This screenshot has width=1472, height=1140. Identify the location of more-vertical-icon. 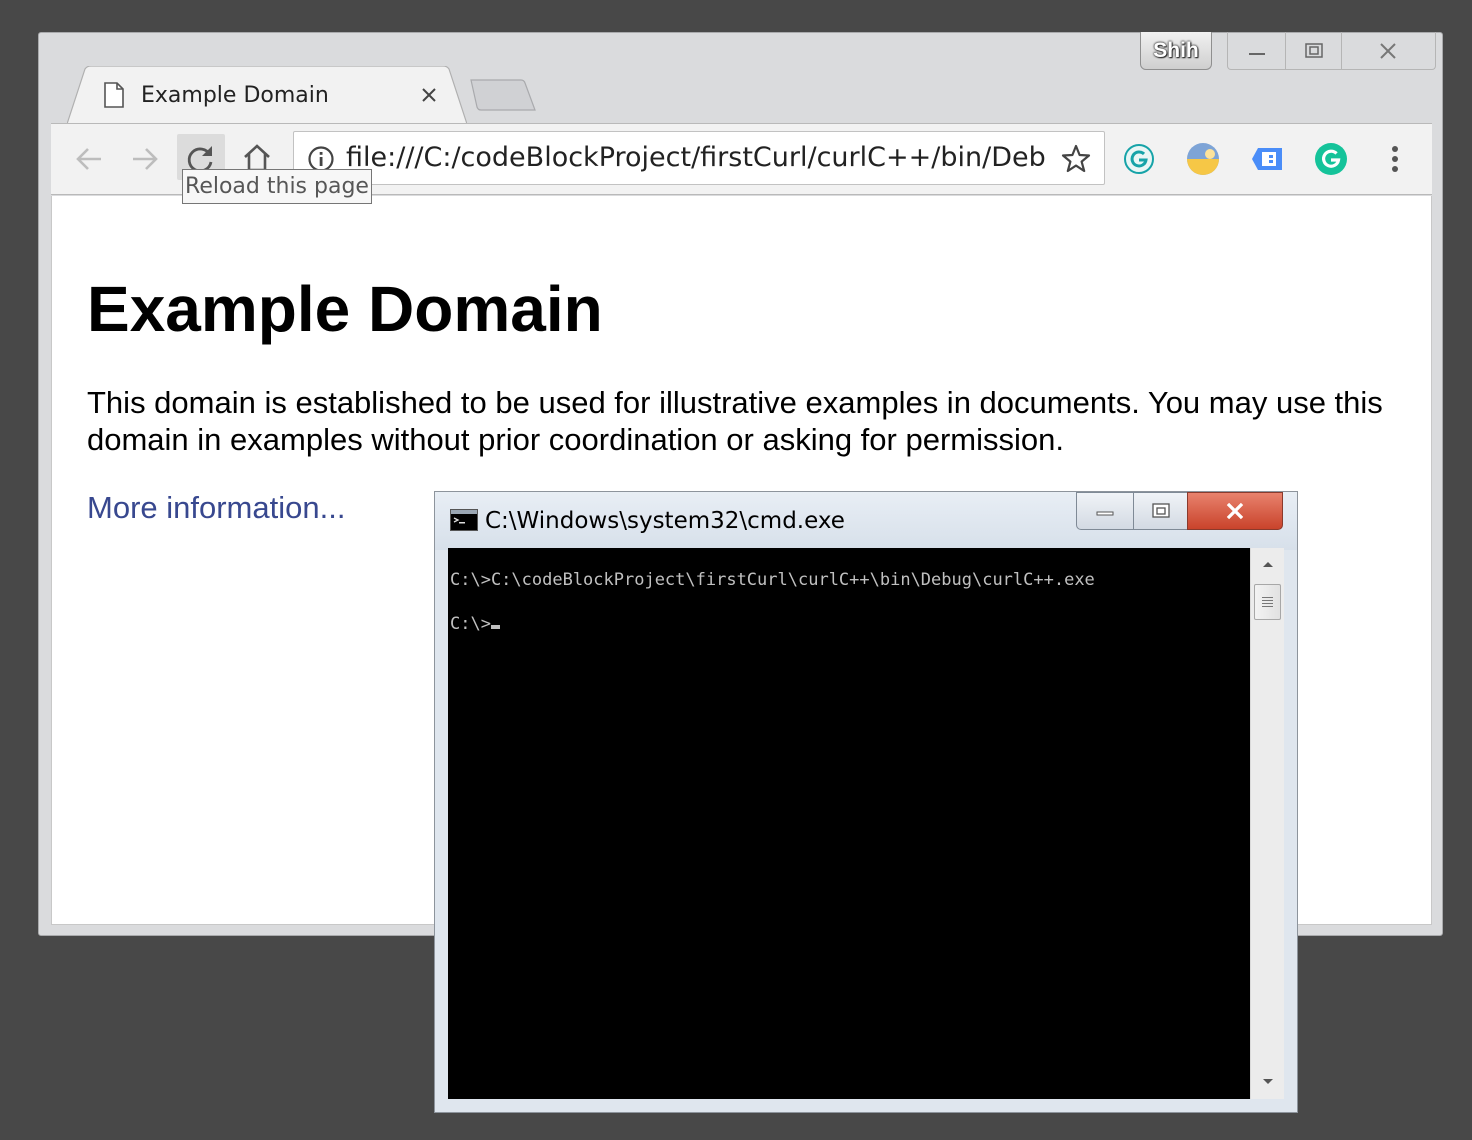
(1395, 159).